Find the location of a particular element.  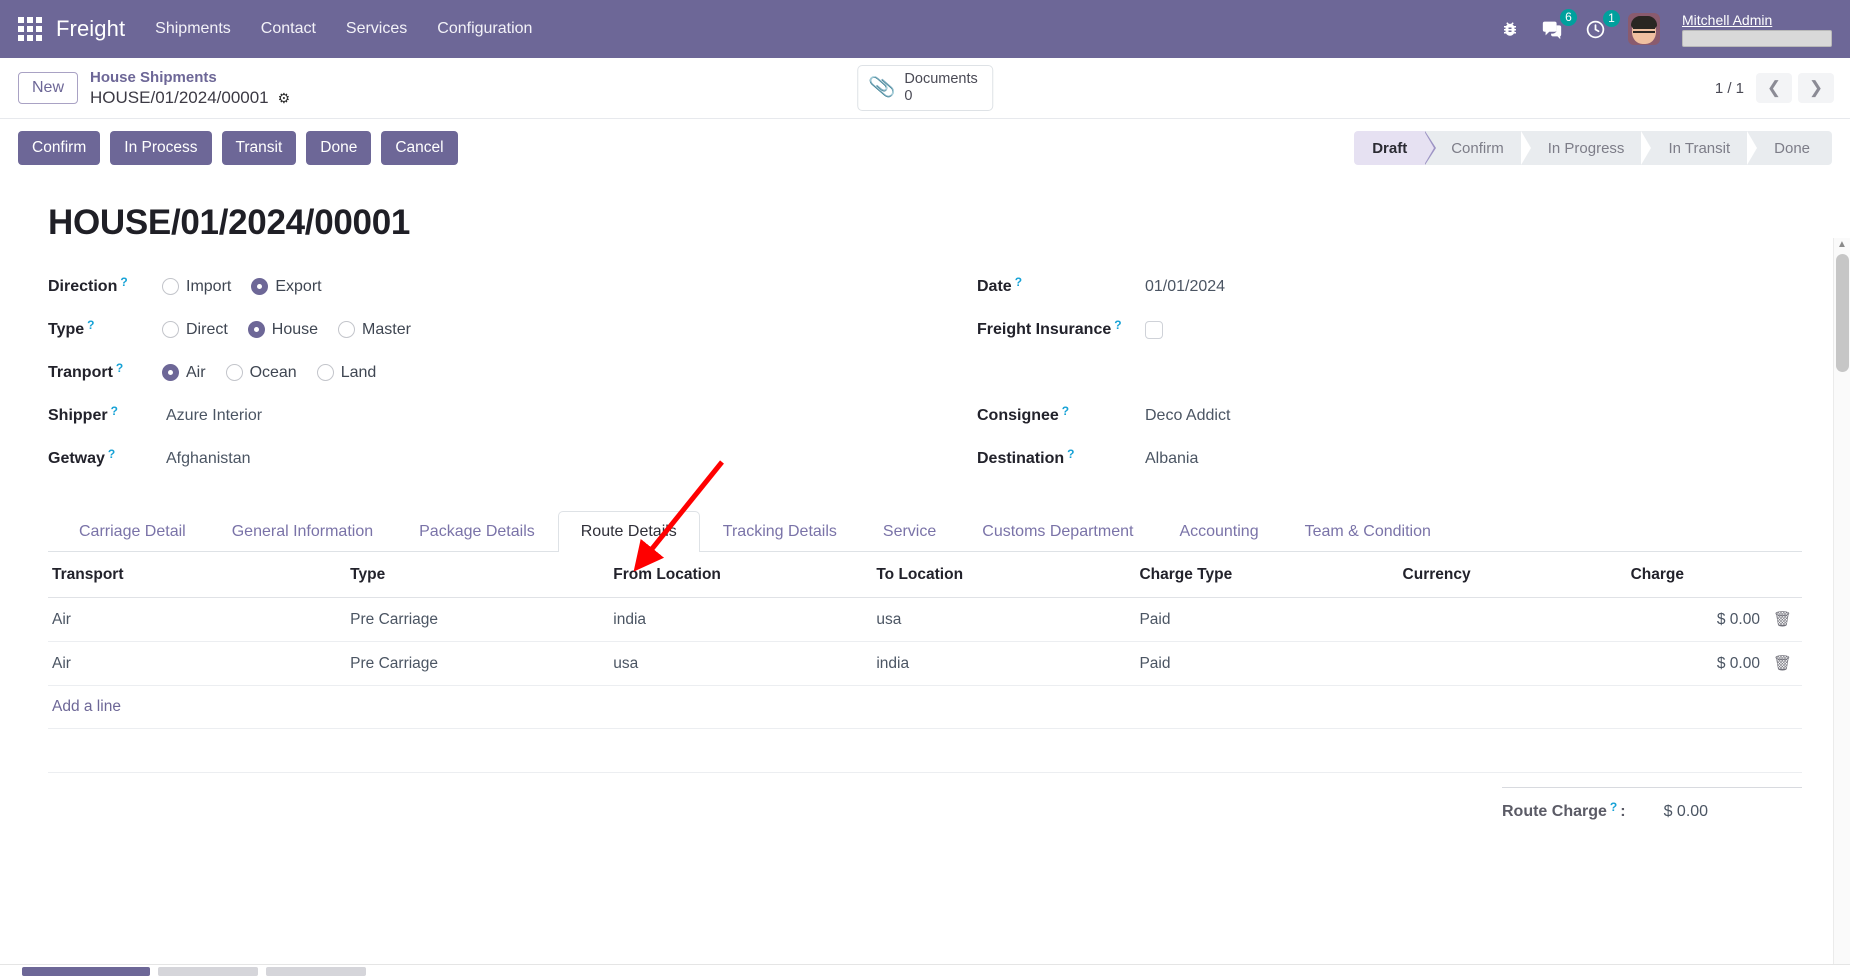

tab-tracking-details: Tracking Details is located at coordinates (780, 531).